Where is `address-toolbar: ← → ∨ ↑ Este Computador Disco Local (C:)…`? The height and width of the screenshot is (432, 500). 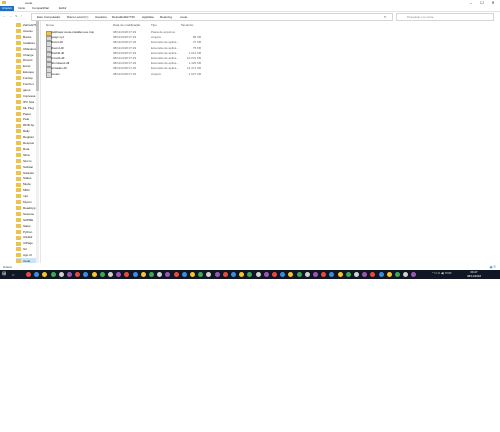 address-toolbar: ← → ∨ ↑ Este Computador Disco Local (C:)… is located at coordinates (250, 16).